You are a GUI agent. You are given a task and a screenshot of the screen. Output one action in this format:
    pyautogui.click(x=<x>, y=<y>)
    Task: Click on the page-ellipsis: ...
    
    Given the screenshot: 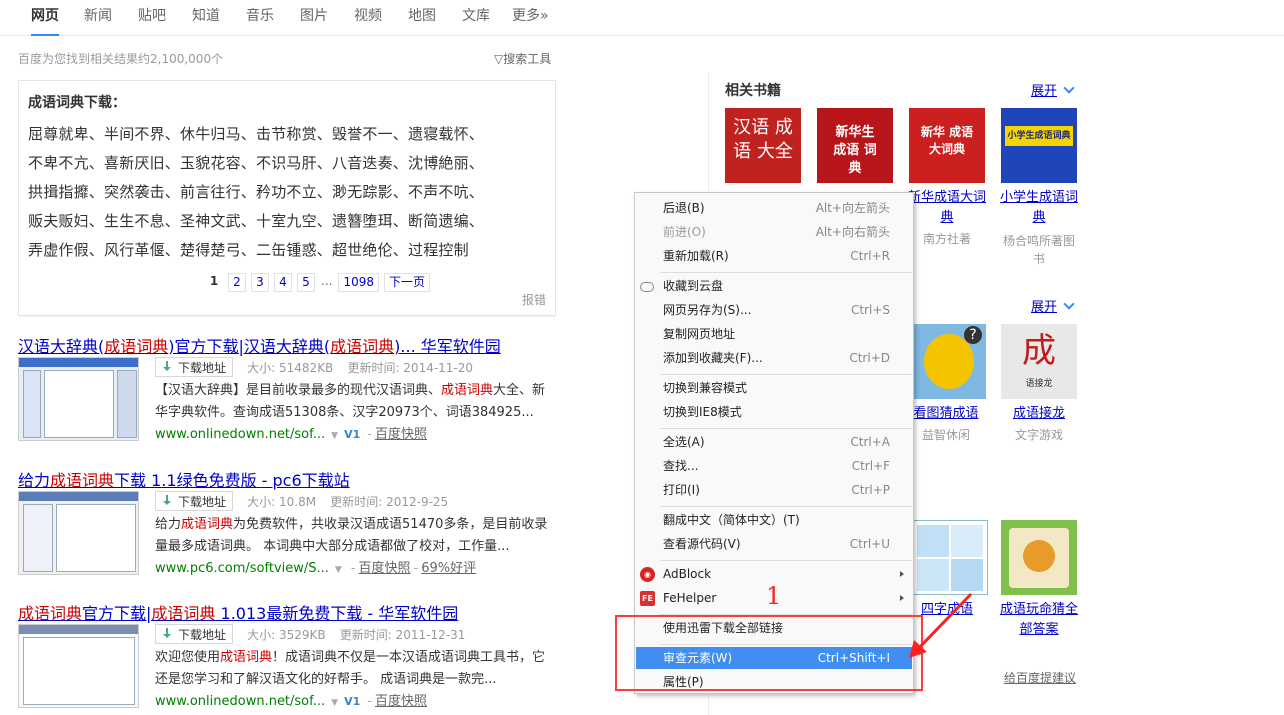 What is the action you would take?
    pyautogui.click(x=327, y=280)
    